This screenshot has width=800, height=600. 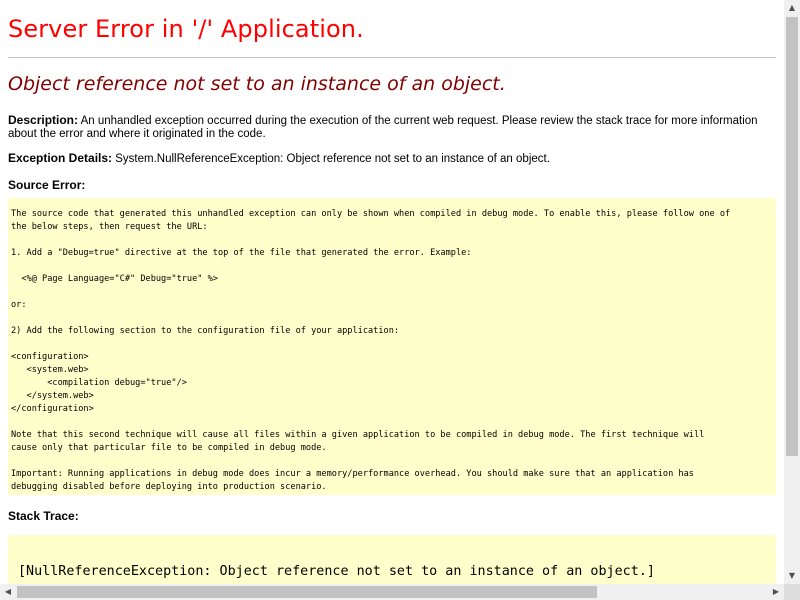 What do you see at coordinates (8, 592) in the screenshot?
I see `scroll-left-arrow-icon: ◀` at bounding box center [8, 592].